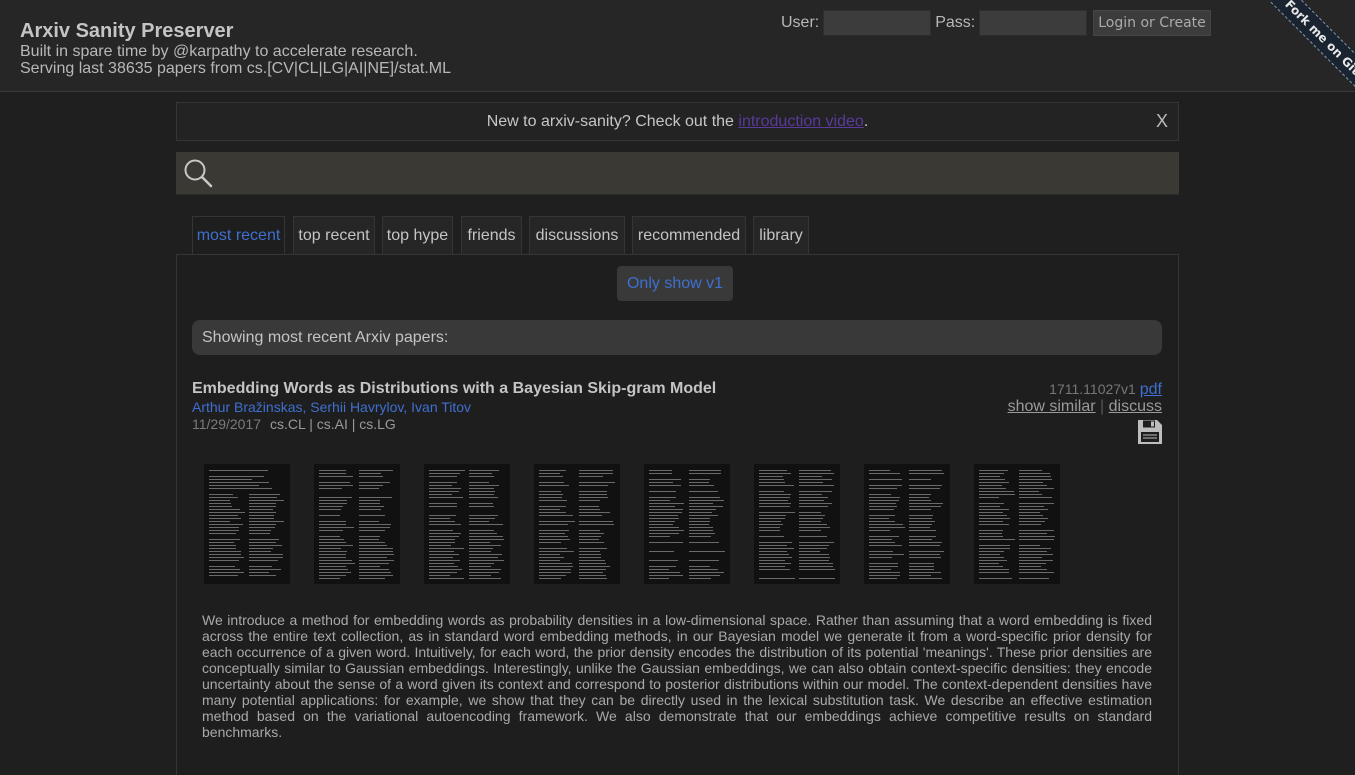 The height and width of the screenshot is (775, 1355). I want to click on pdf-link: pdf, so click(1151, 389).